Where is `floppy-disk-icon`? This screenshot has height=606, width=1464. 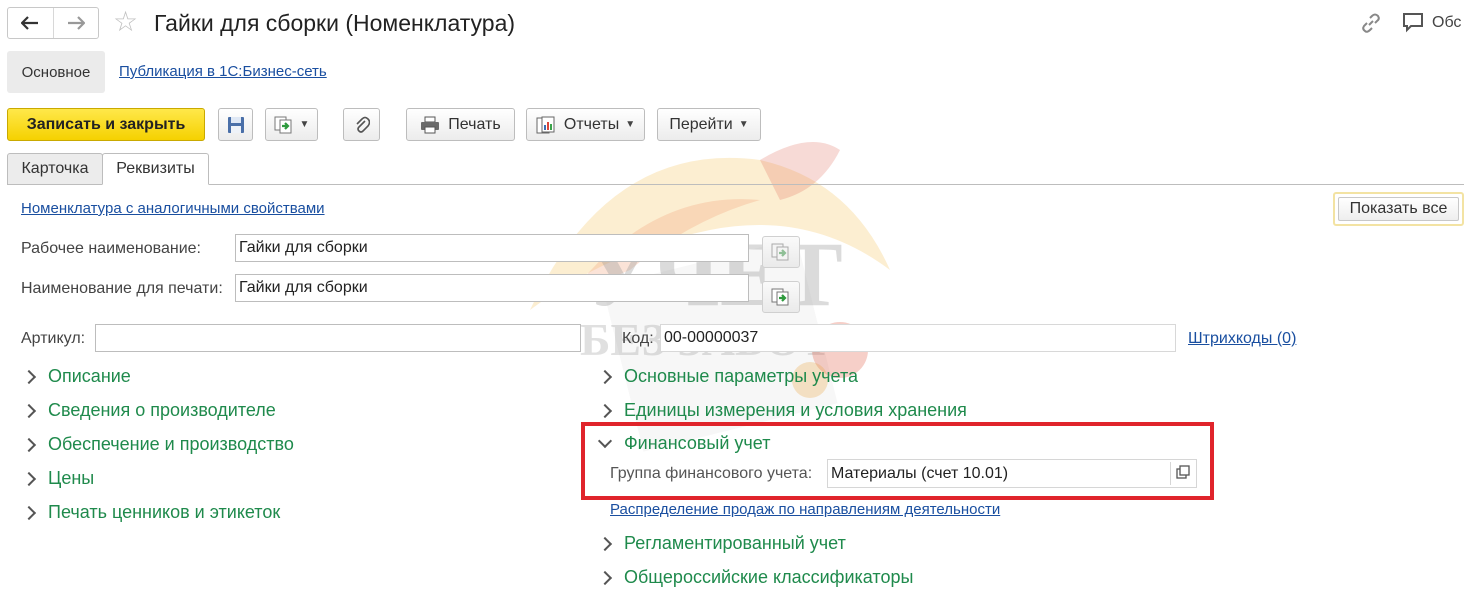 floppy-disk-icon is located at coordinates (235, 124).